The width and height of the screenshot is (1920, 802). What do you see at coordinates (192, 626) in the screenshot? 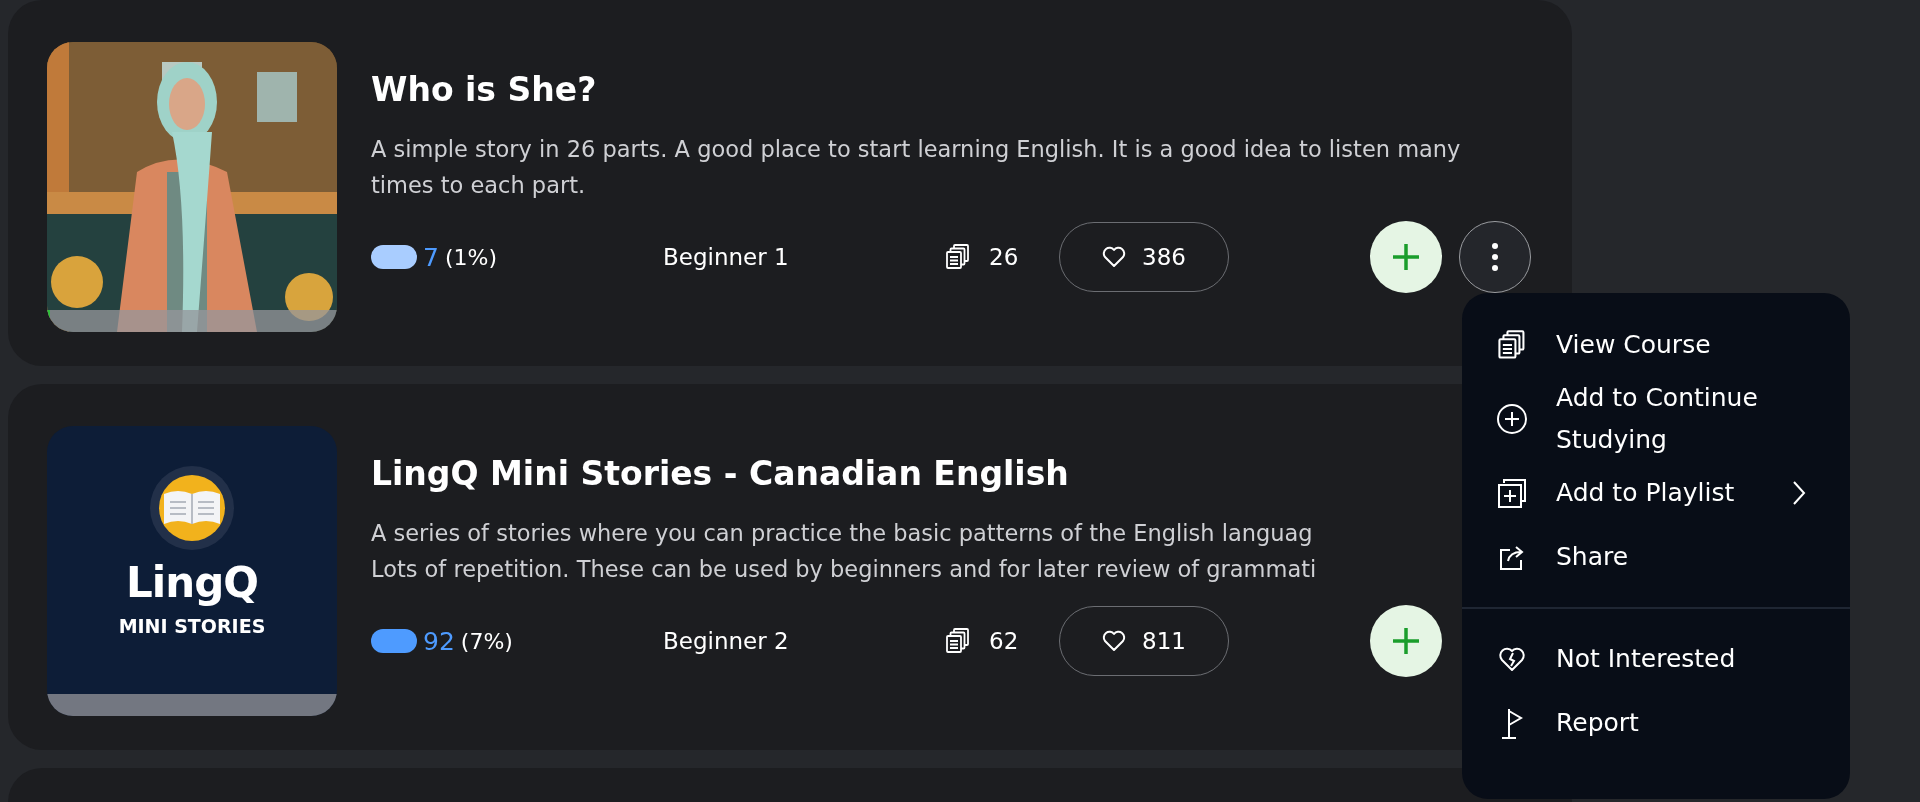
I see `cover-subtitle: MINI STORIES` at bounding box center [192, 626].